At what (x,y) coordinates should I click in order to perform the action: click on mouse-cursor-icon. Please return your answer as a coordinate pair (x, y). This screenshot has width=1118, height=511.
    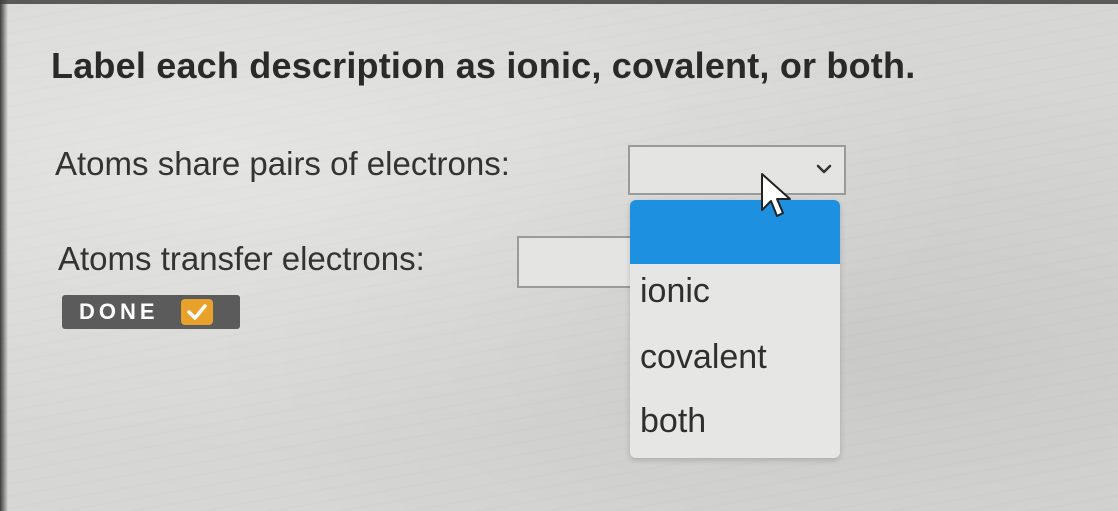
    Looking at the image, I should click on (776, 195).